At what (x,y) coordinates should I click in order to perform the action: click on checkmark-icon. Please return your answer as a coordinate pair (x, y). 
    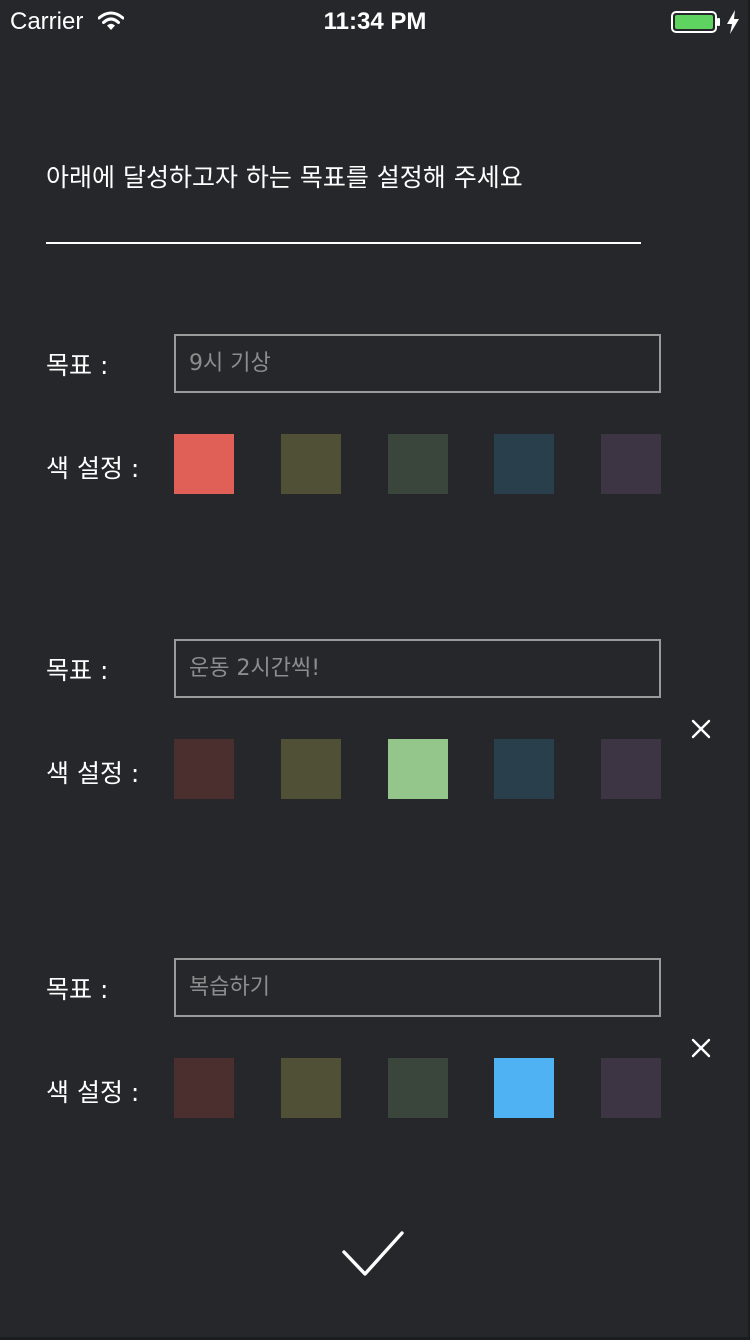
    Looking at the image, I should click on (373, 1254).